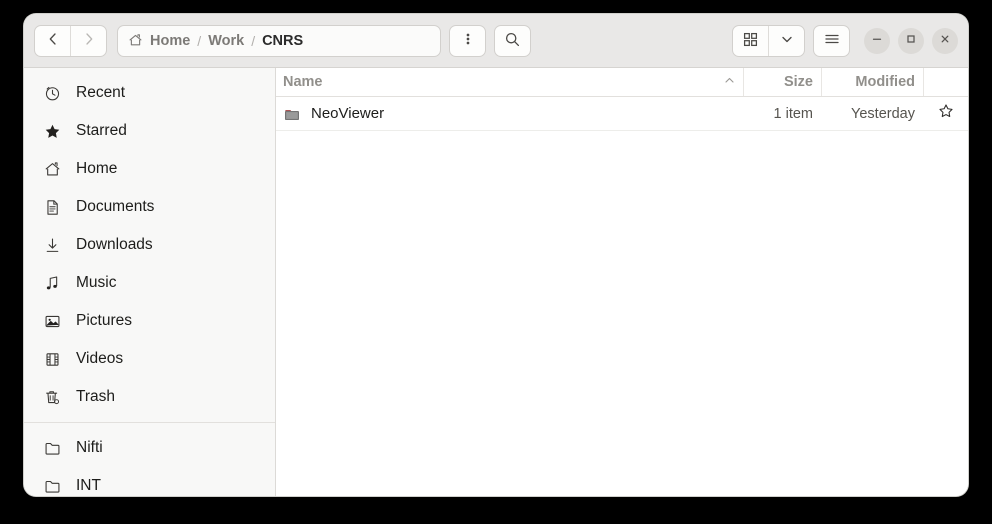 This screenshot has width=992, height=524. Describe the element at coordinates (96, 282) in the screenshot. I see `sidebar-item-label: Music` at that location.